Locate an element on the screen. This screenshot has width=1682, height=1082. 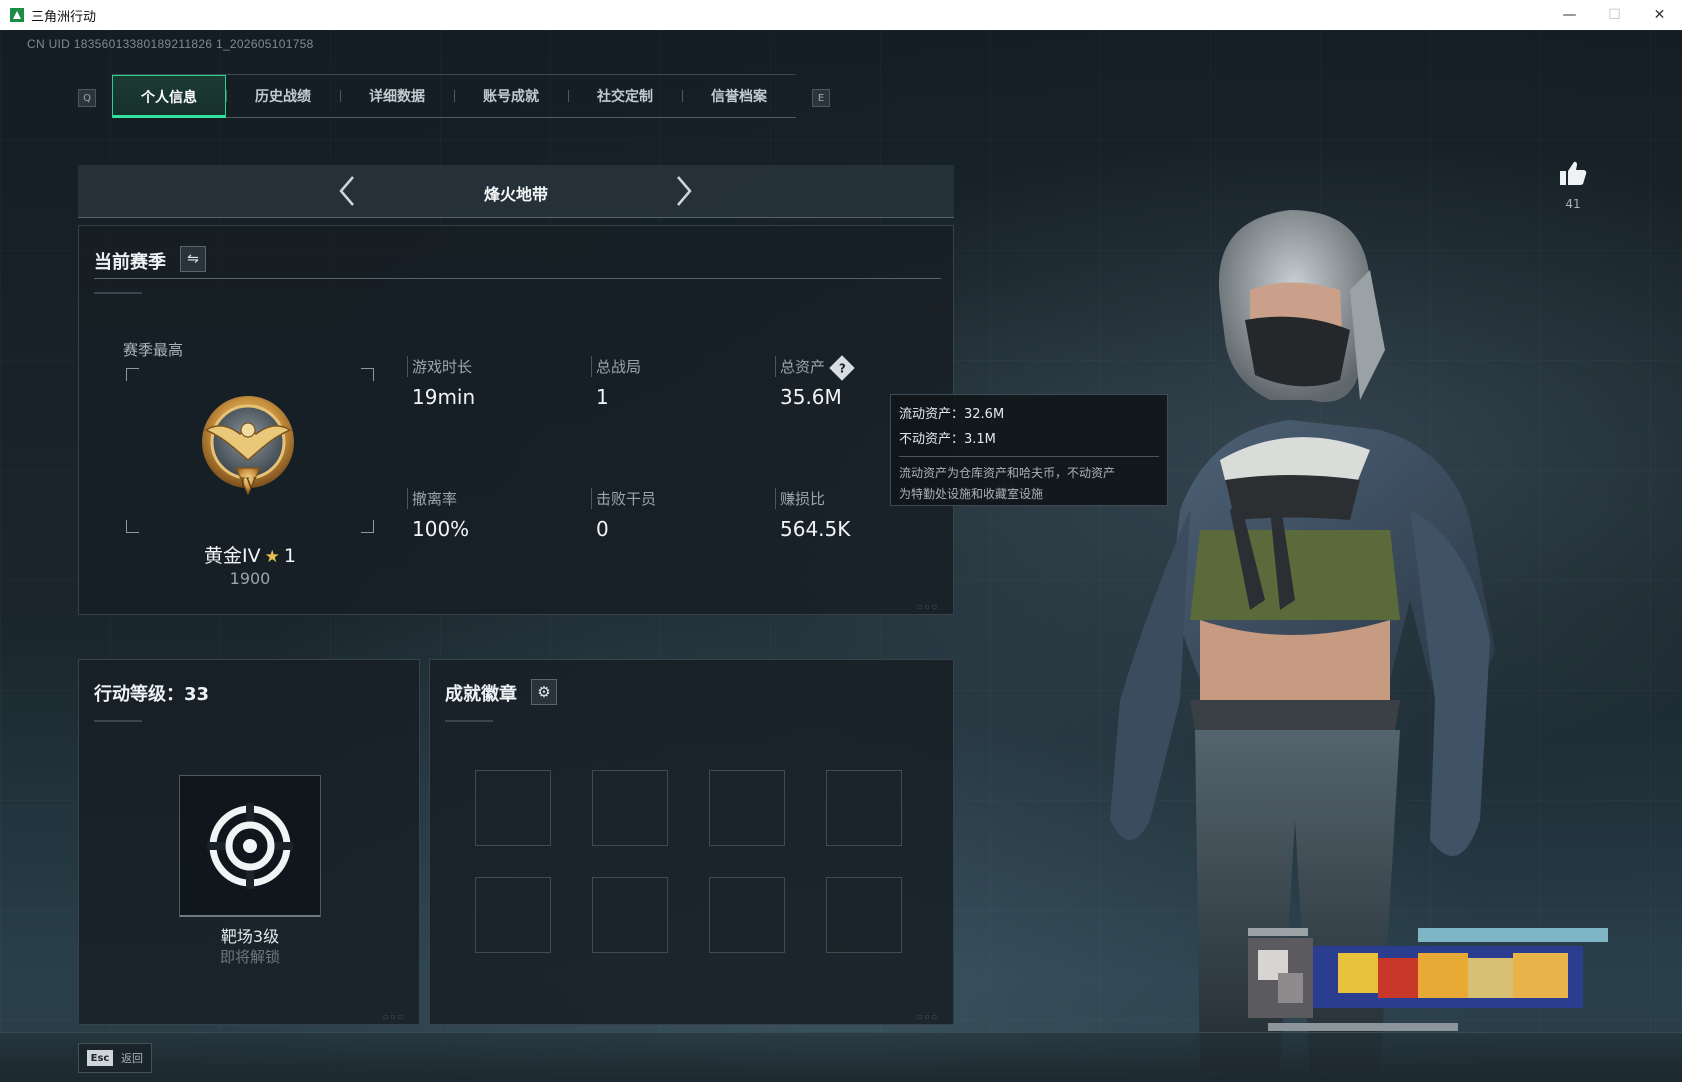
tab-social-custom: 社交定制 is located at coordinates (625, 96).